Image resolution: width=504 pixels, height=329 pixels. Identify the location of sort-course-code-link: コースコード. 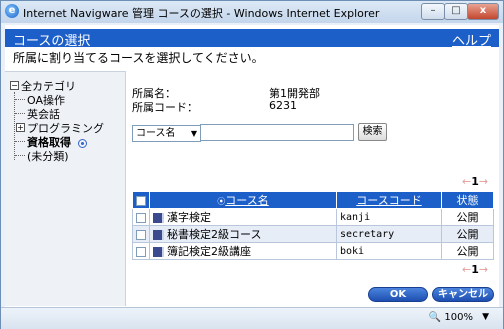
(388, 200).